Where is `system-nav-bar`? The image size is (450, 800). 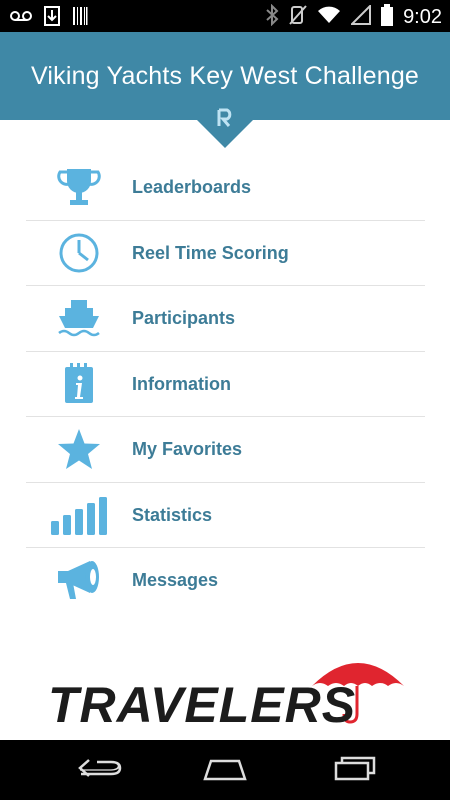
system-nav-bar is located at coordinates (225, 770).